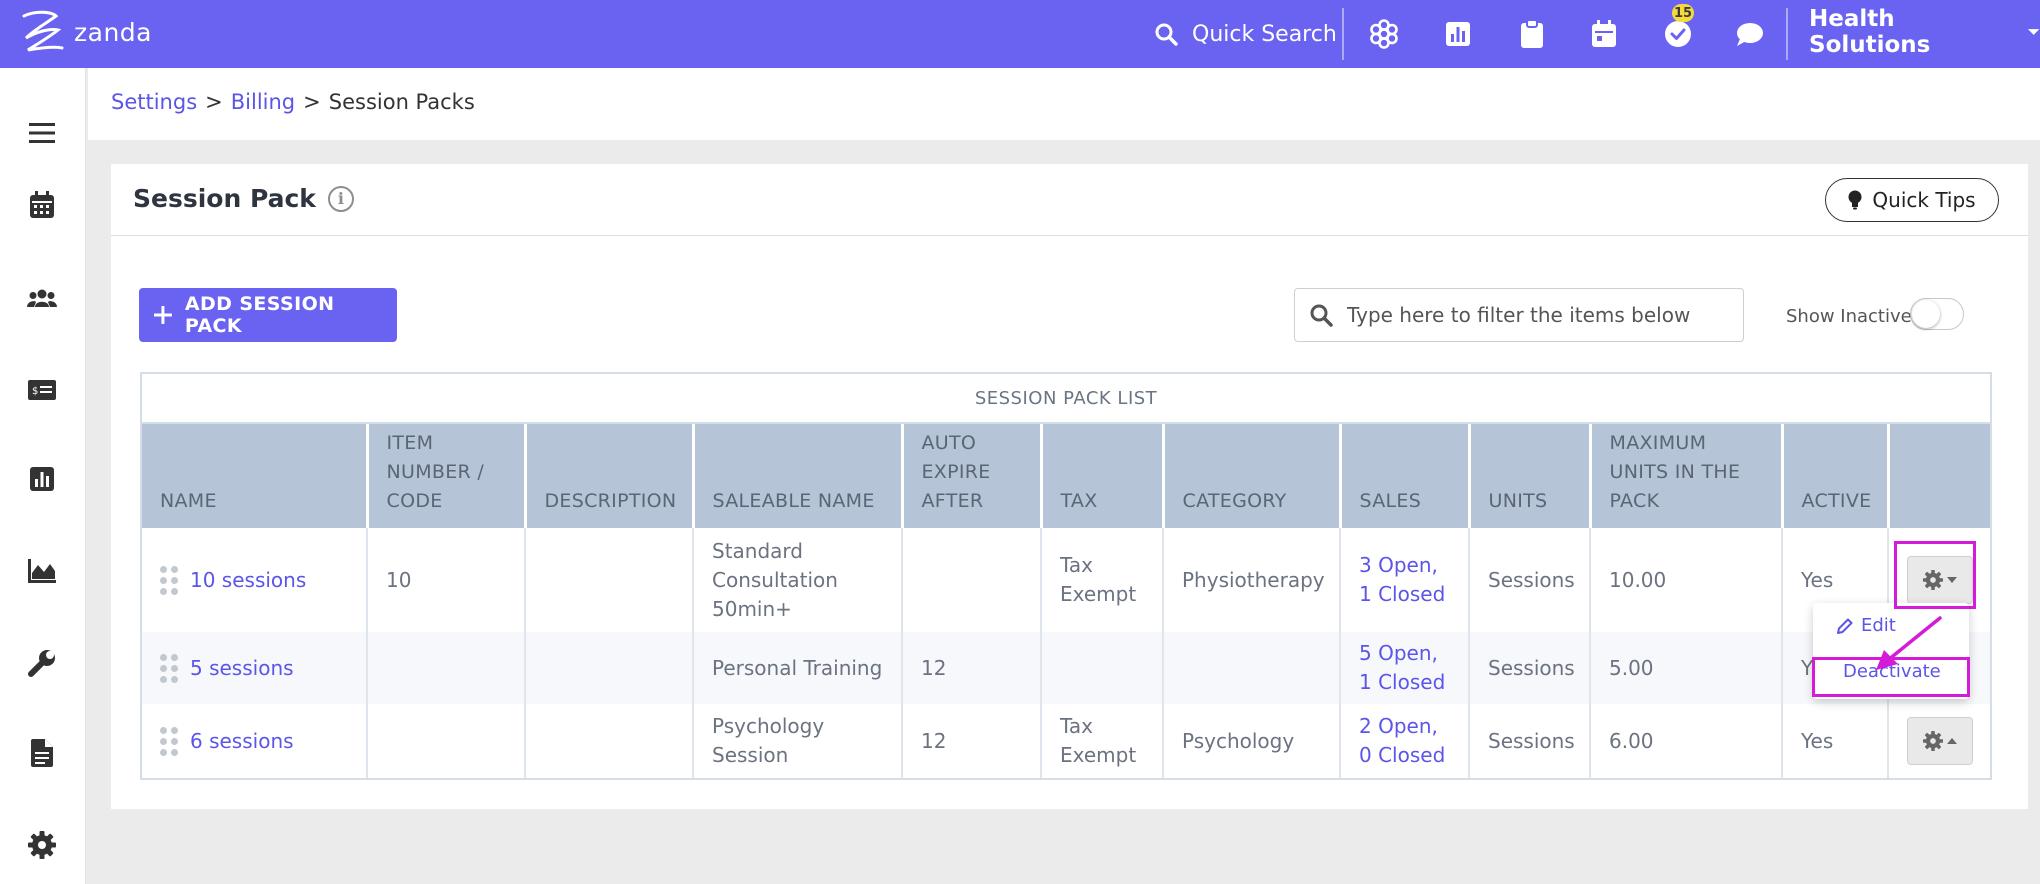  What do you see at coordinates (446, 580) in the screenshot?
I see `cell-code: 10` at bounding box center [446, 580].